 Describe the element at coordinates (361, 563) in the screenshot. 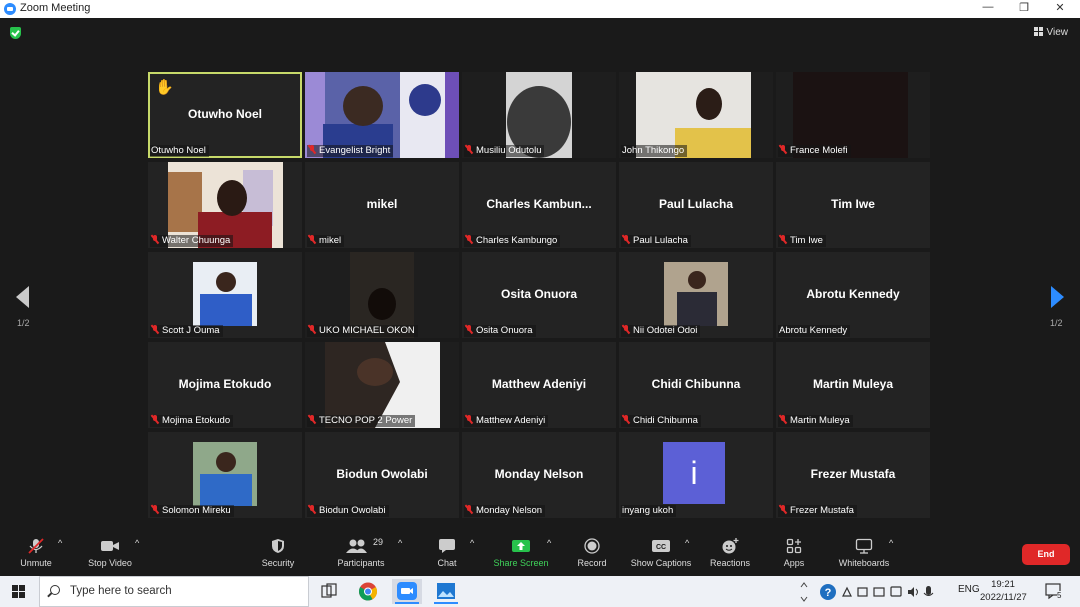

I see `participants-label: Participants` at that location.